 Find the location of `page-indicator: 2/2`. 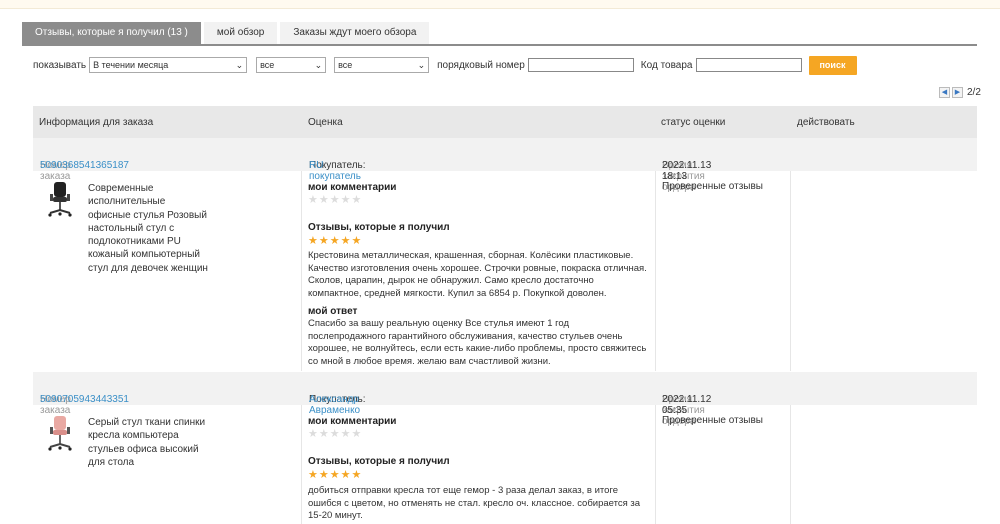

page-indicator: 2/2 is located at coordinates (974, 92).